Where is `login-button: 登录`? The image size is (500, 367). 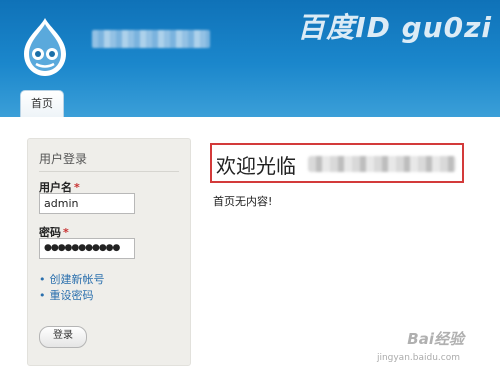
login-button: 登录 is located at coordinates (63, 337).